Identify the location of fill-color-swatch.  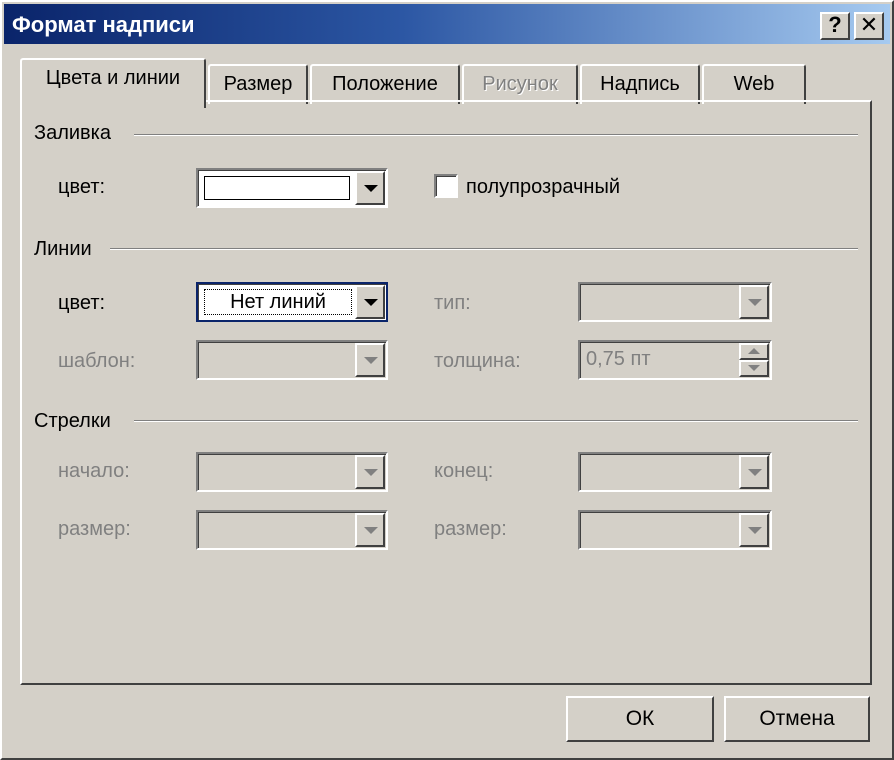
(277, 188).